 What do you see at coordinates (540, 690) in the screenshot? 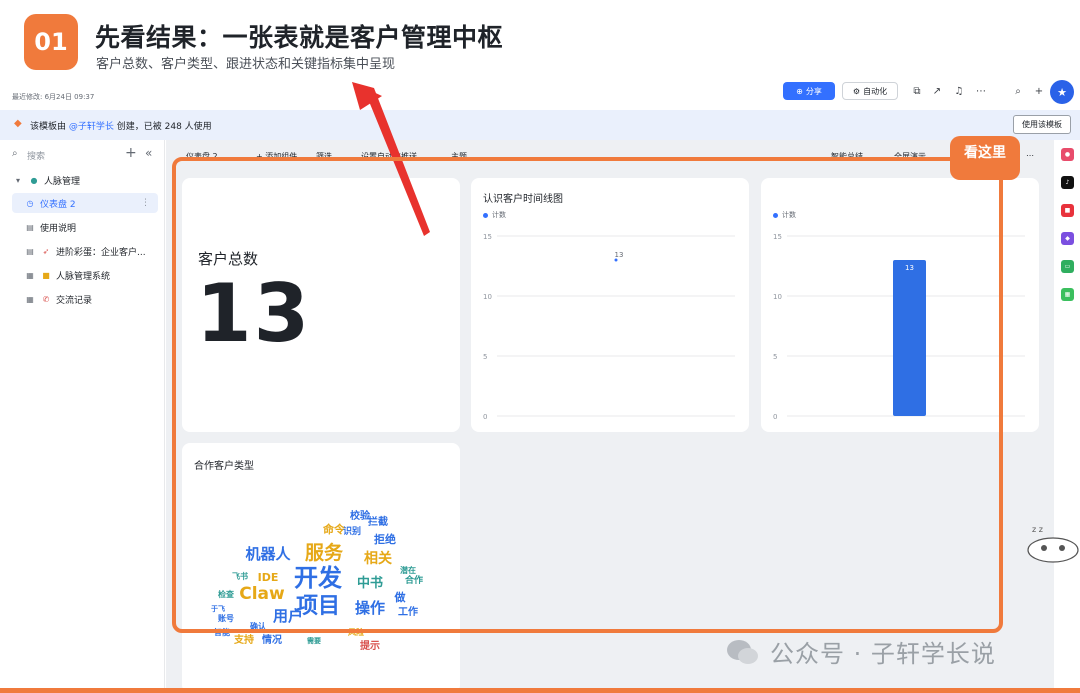
I see `bottom-accent-line` at bounding box center [540, 690].